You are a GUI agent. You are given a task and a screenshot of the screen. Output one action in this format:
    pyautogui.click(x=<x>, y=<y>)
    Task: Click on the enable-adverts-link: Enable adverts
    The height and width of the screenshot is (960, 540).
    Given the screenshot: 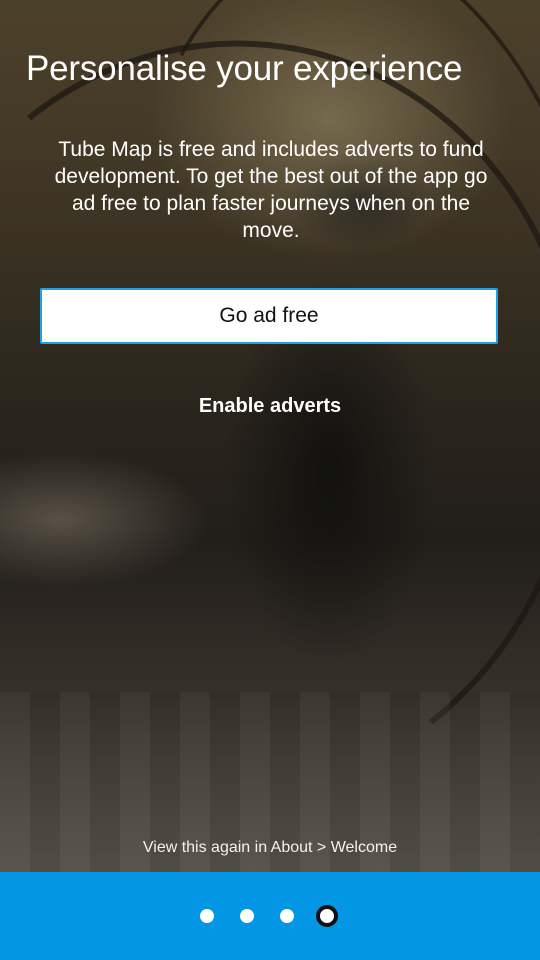 What is the action you would take?
    pyautogui.click(x=270, y=406)
    